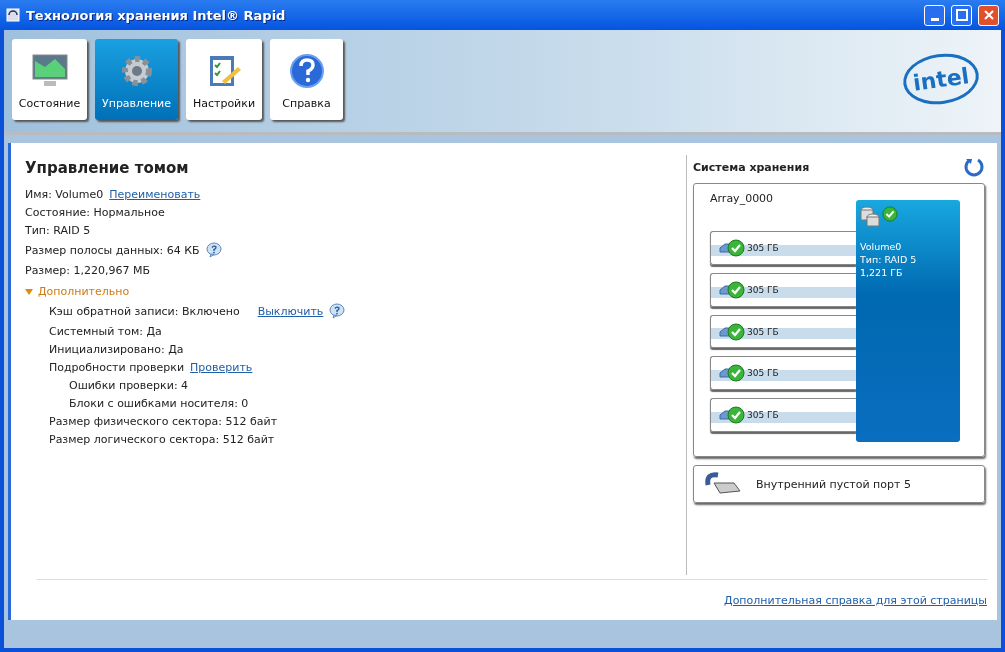  Describe the element at coordinates (221, 367) in the screenshot. I see `action-link: Проверить` at that location.